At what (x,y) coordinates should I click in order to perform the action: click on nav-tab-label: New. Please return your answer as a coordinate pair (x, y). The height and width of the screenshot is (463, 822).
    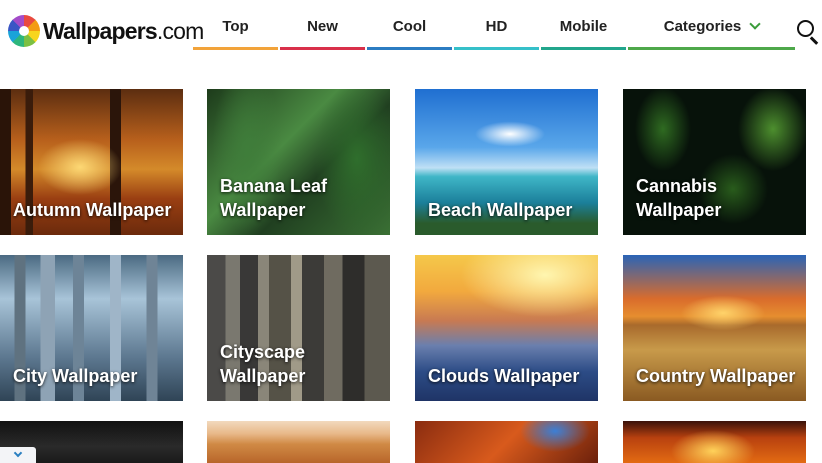
    Looking at the image, I should click on (322, 26).